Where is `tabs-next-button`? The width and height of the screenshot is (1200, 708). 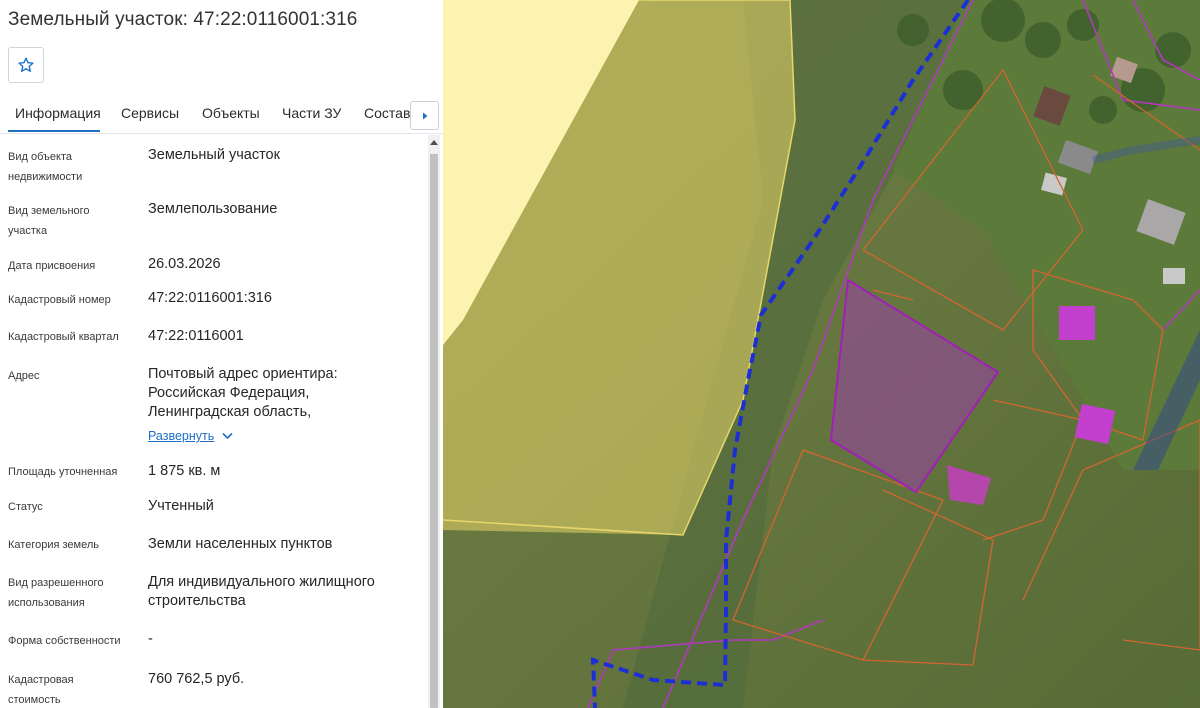 tabs-next-button is located at coordinates (424, 115).